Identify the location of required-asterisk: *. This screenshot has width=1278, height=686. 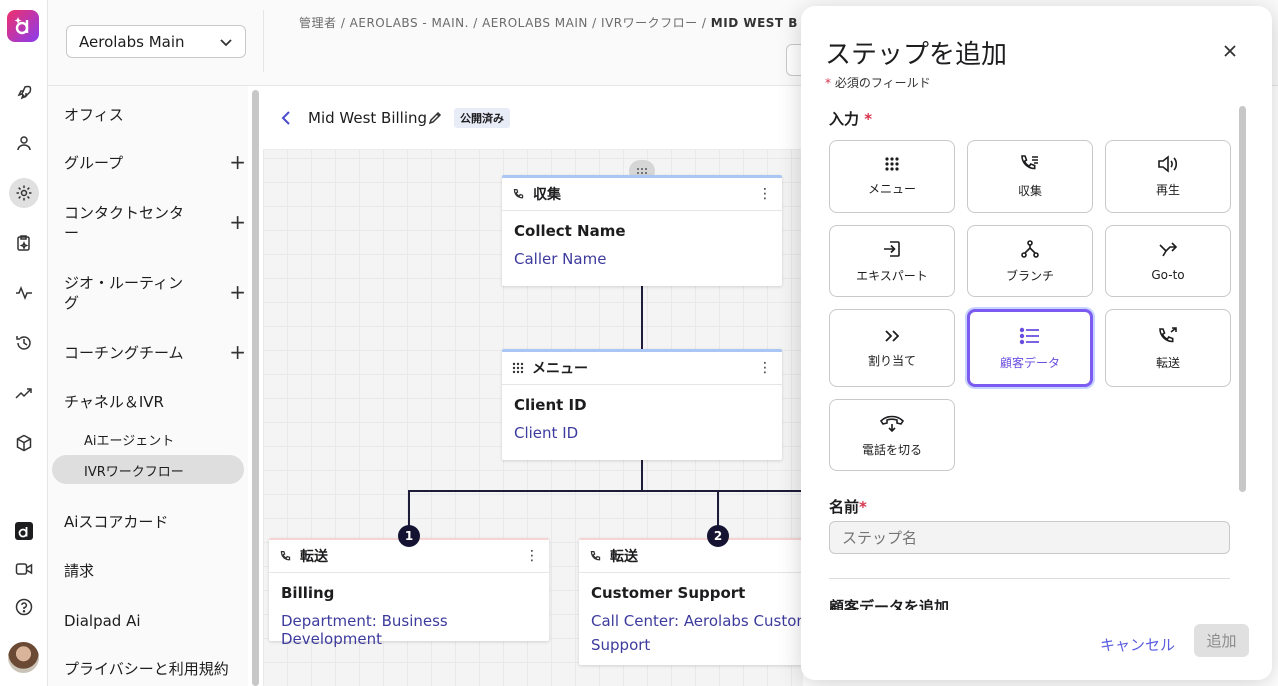
(830, 83).